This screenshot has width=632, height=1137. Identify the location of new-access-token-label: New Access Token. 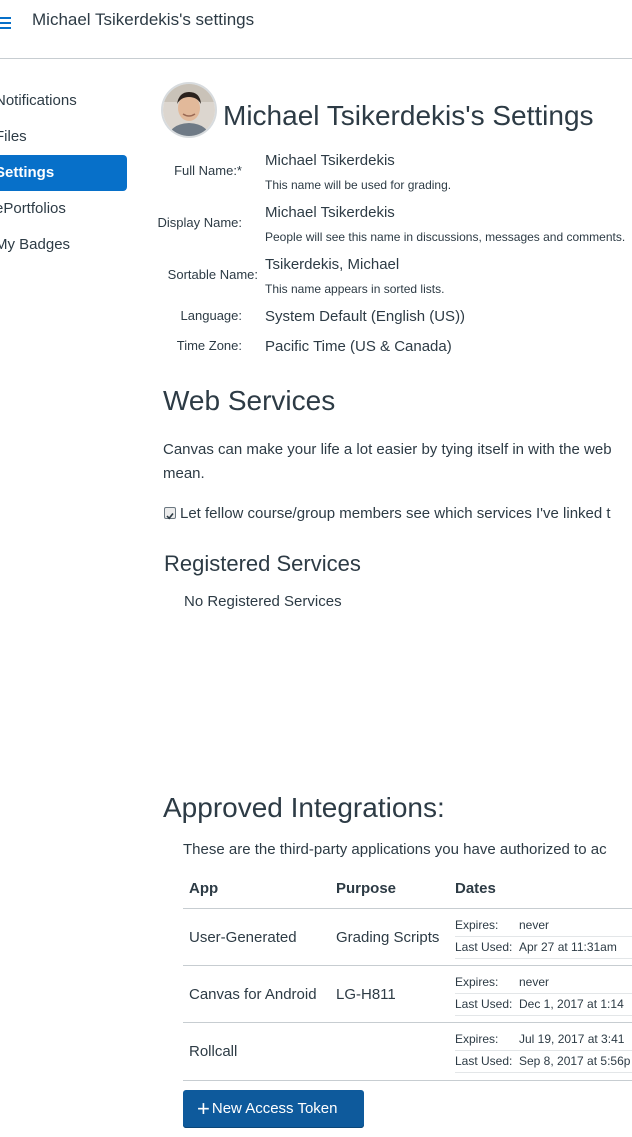
(274, 1108).